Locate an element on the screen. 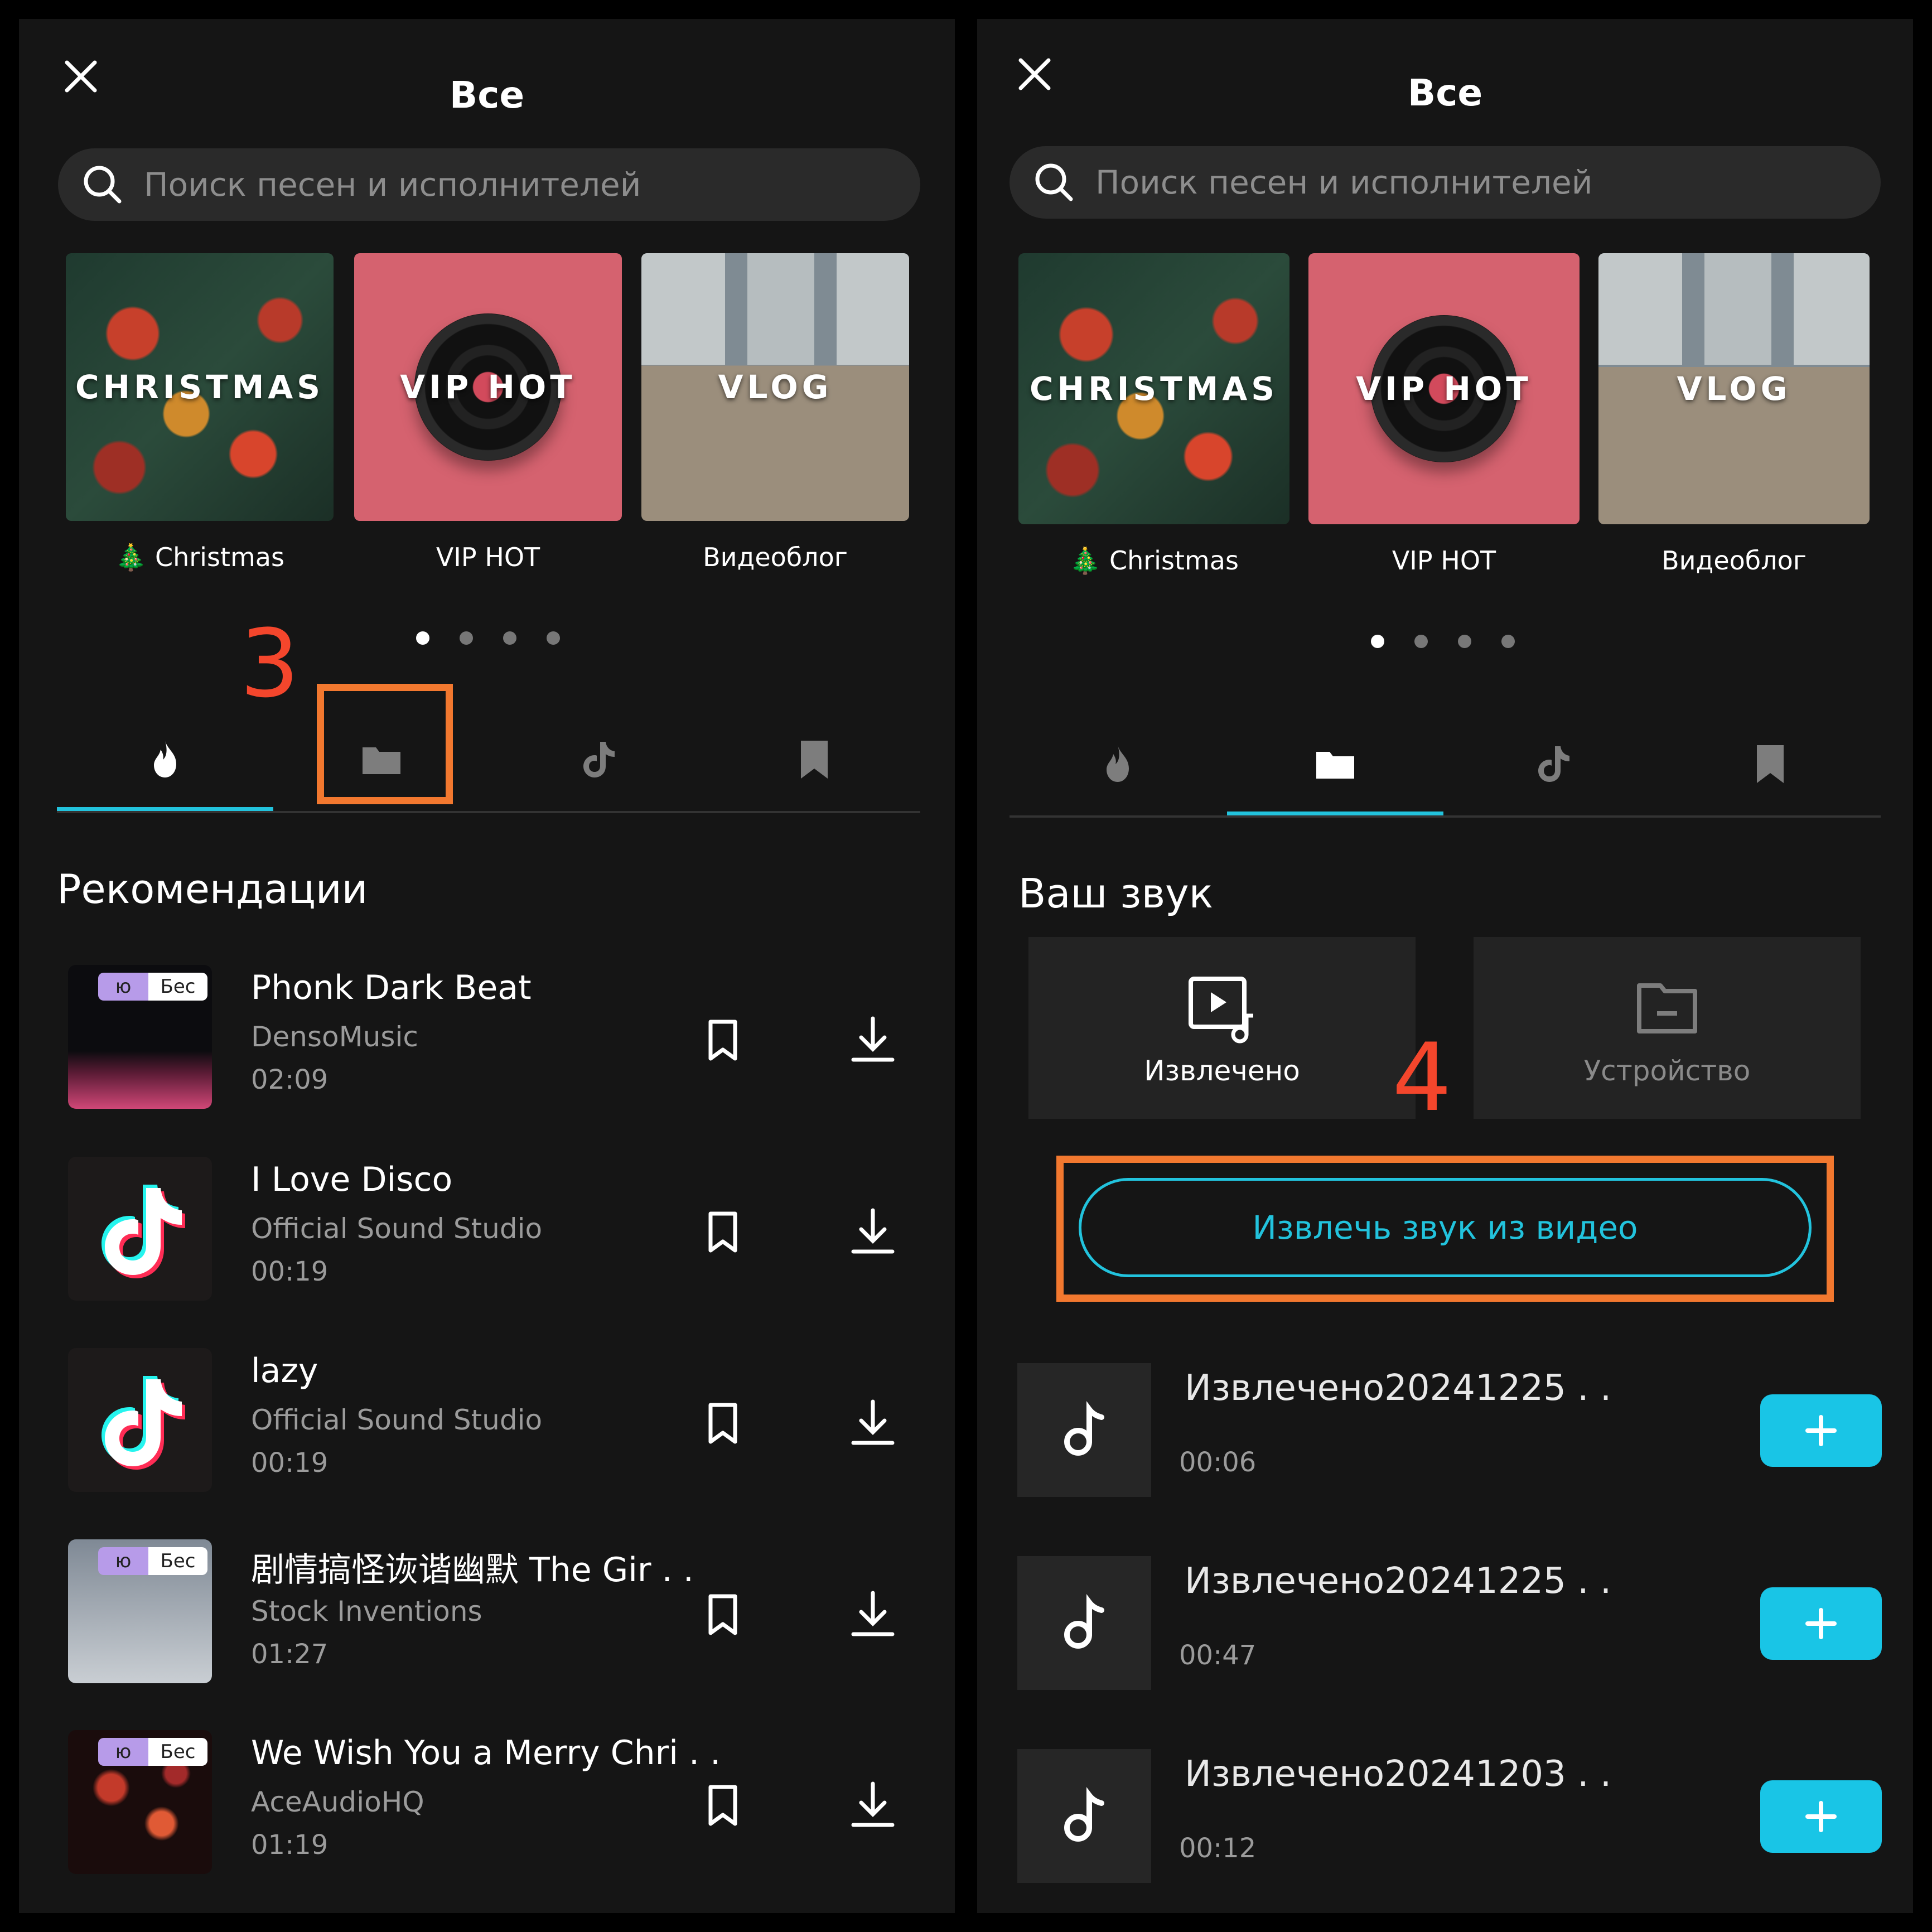 The image size is (1932, 1932). track-duration: 02:09 is located at coordinates (290, 1079).